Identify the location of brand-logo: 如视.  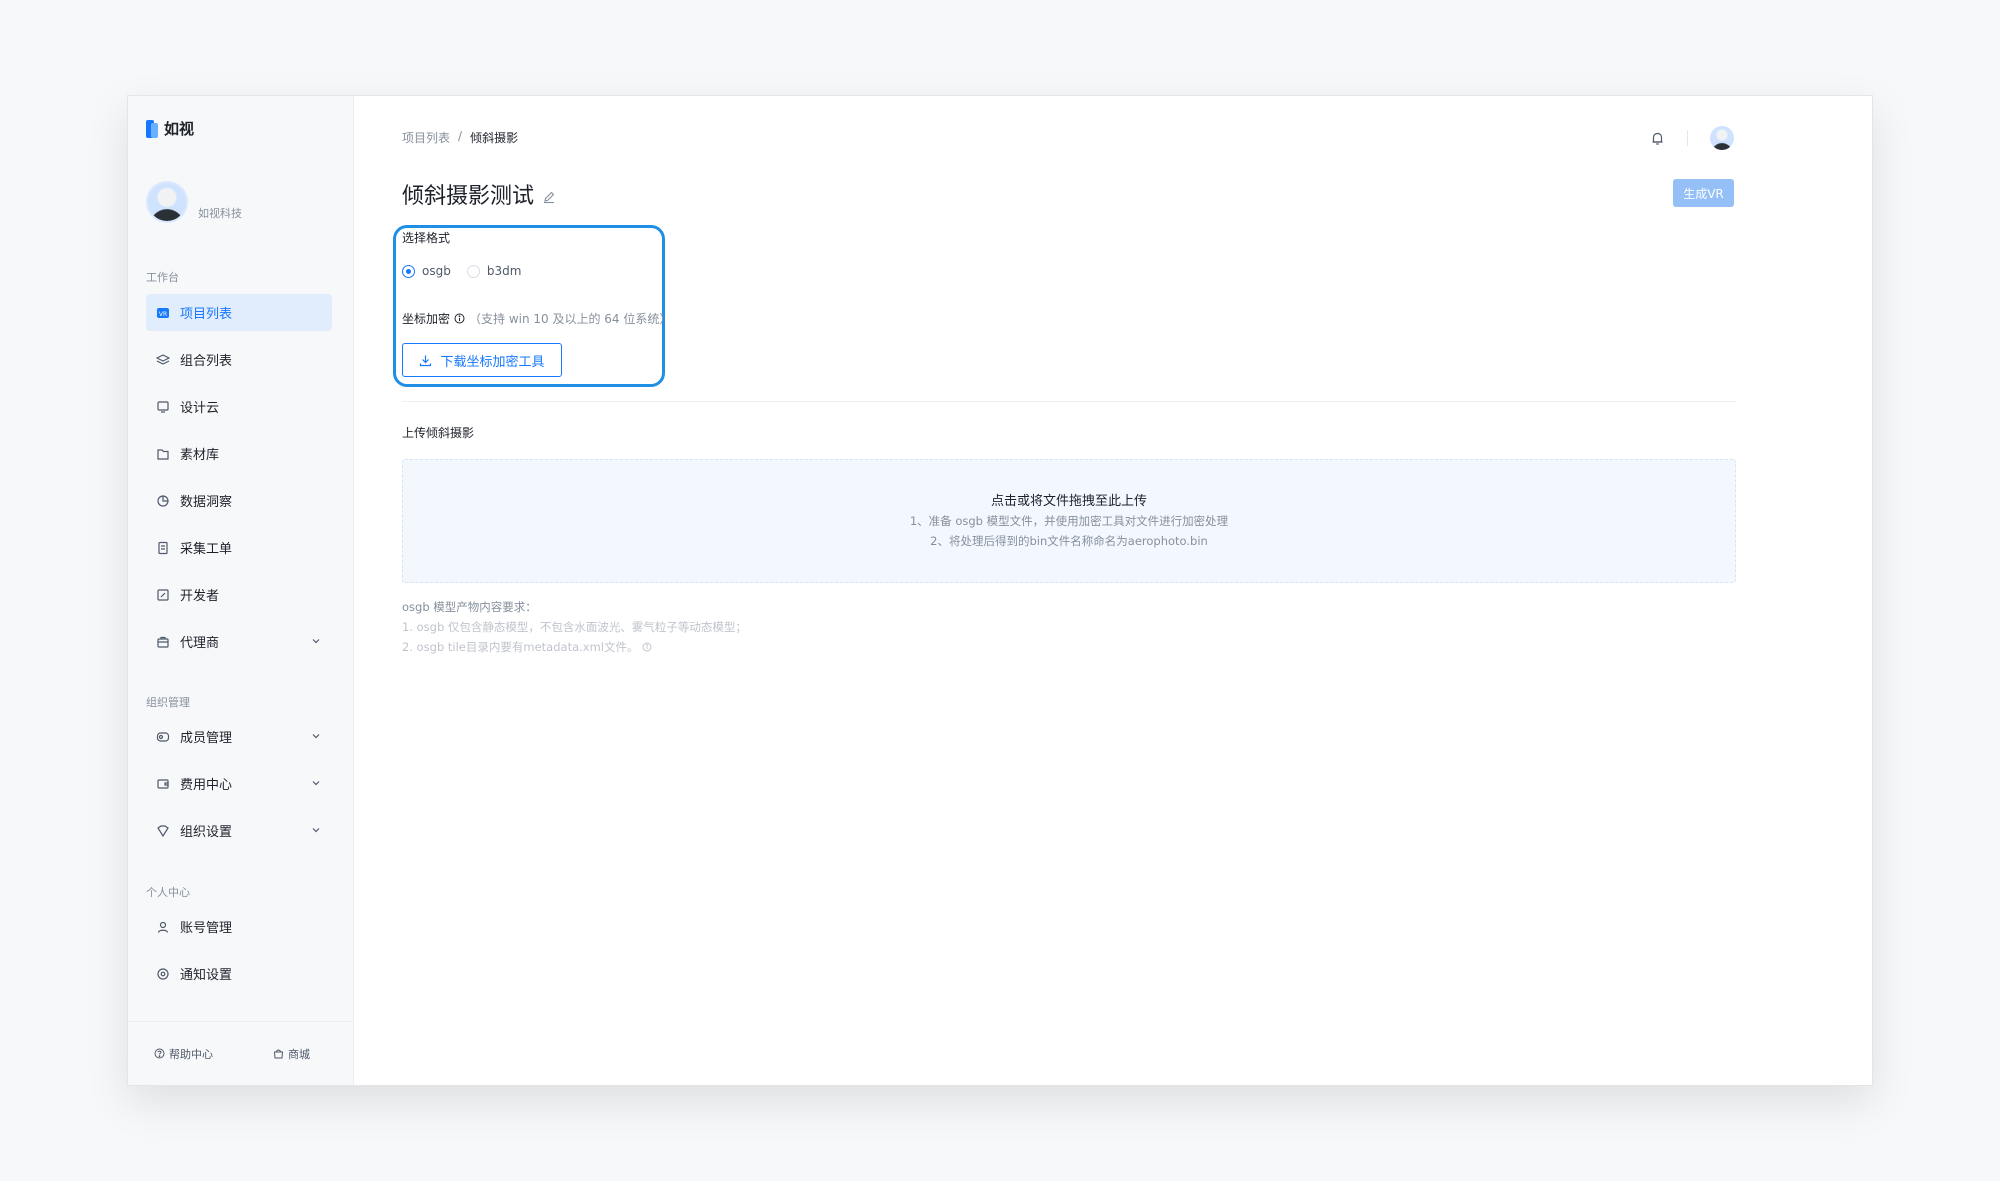
(170, 128).